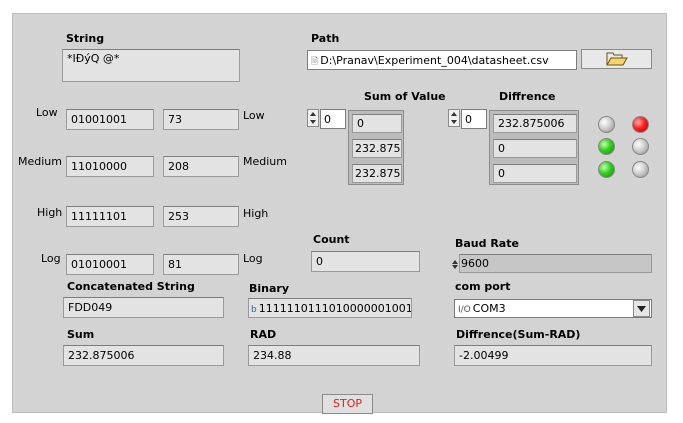  What do you see at coordinates (527, 96) in the screenshot?
I see `diffrence-label: Diffrence` at bounding box center [527, 96].